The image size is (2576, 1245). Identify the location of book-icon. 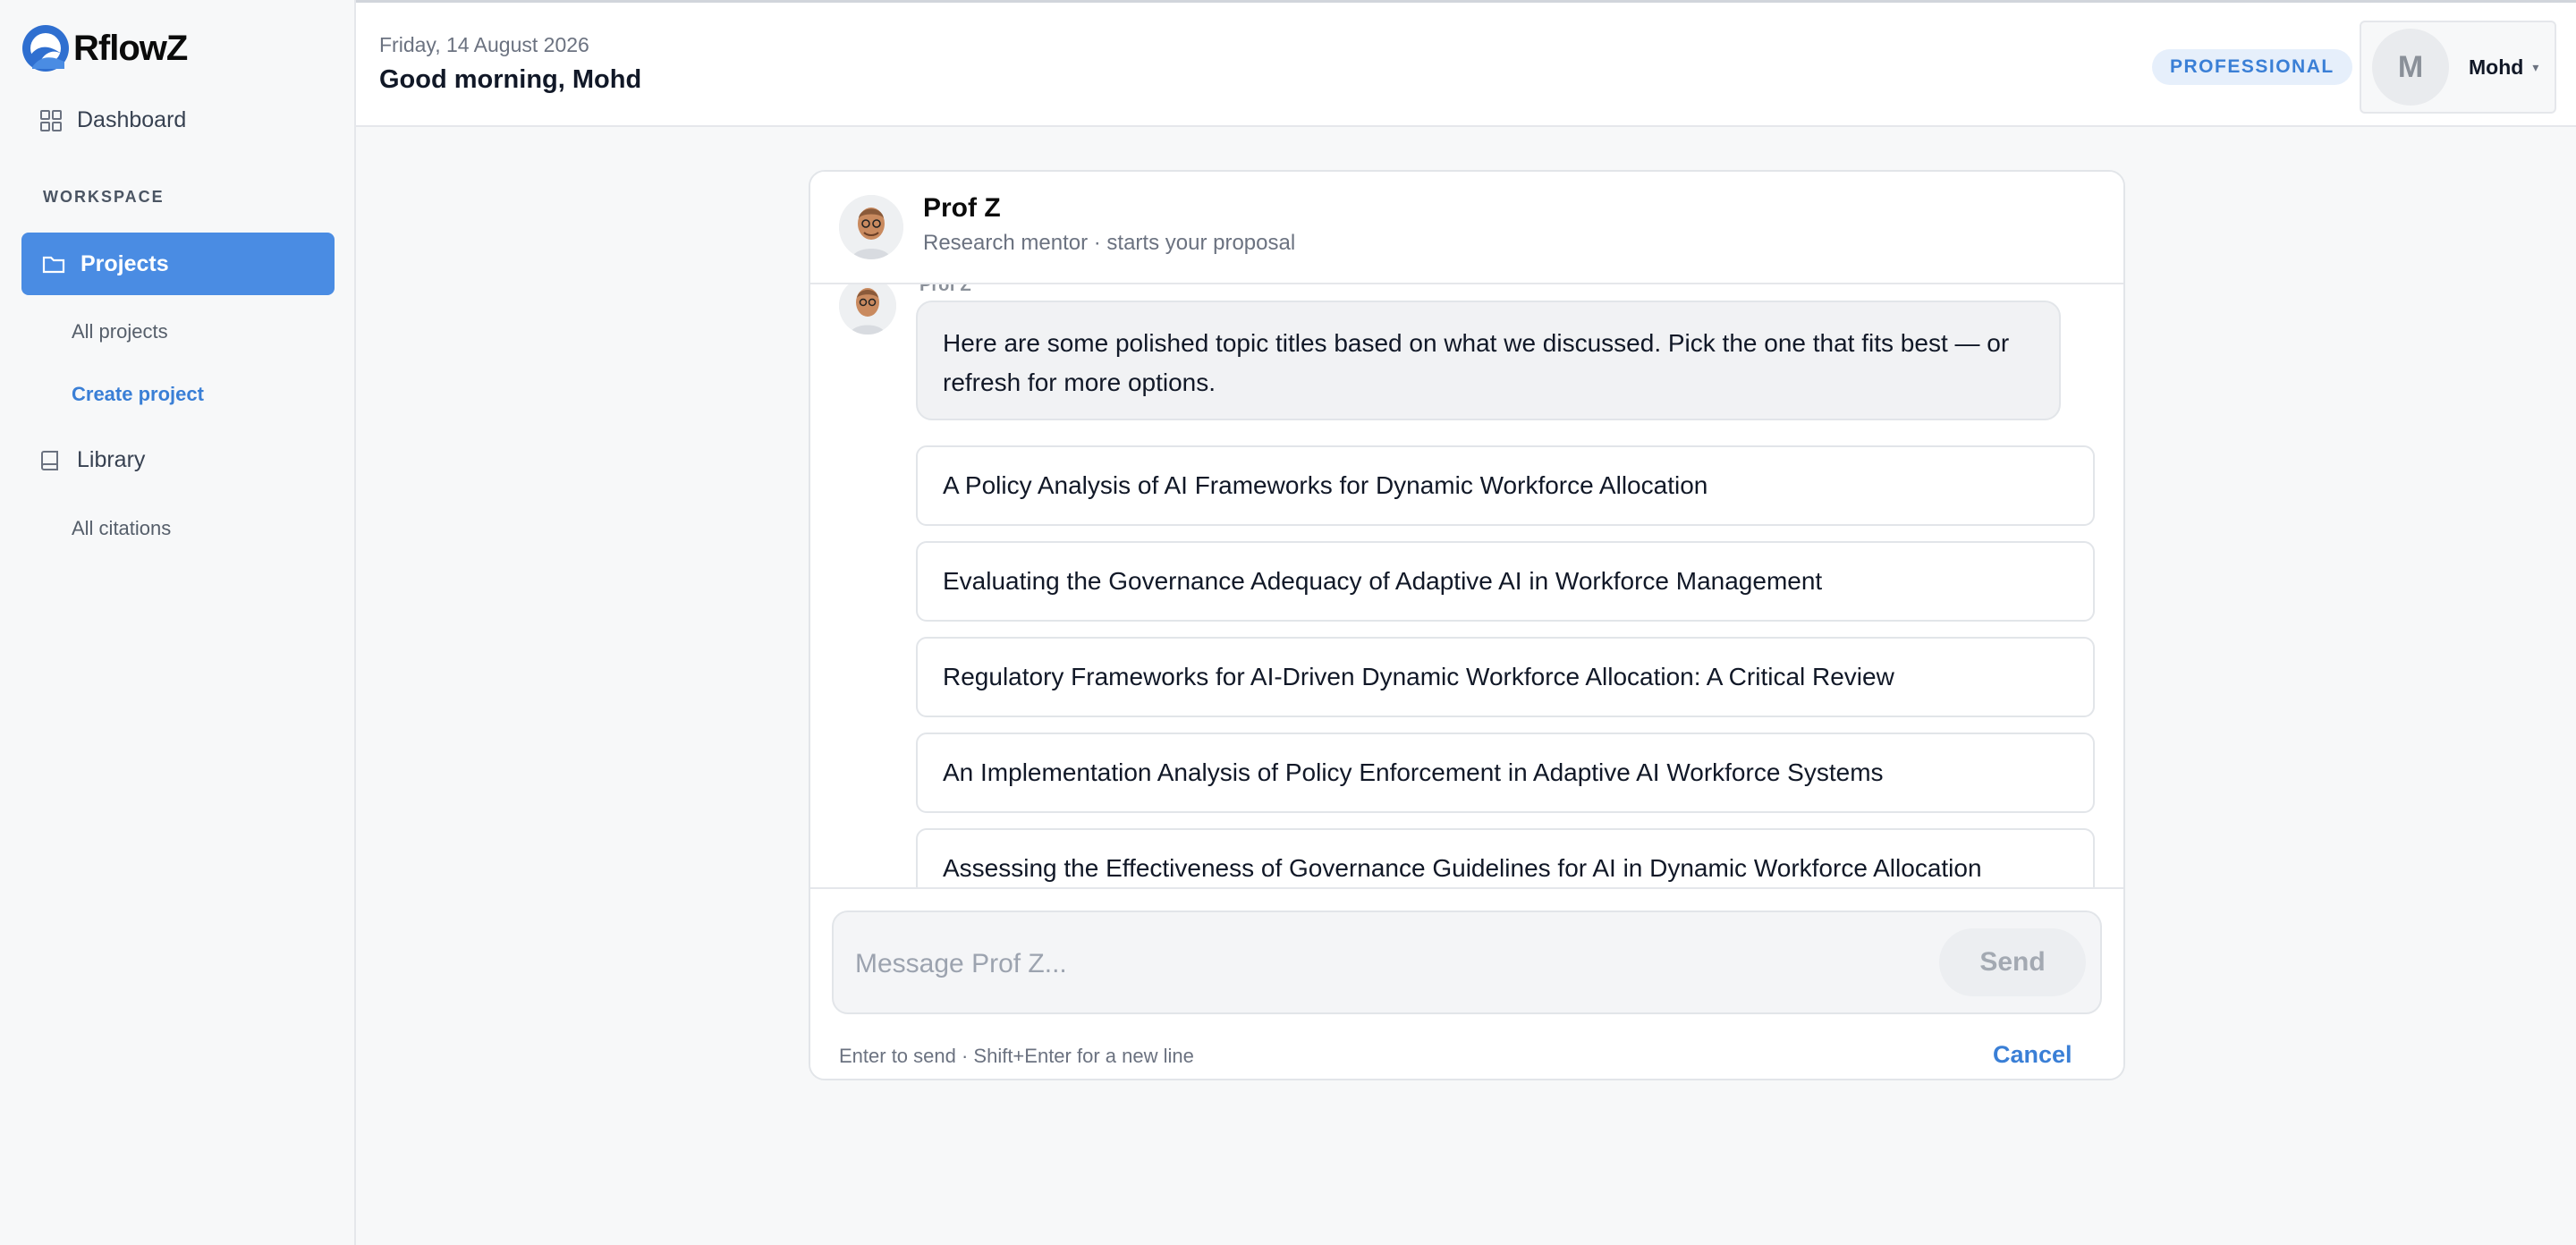
(49, 460).